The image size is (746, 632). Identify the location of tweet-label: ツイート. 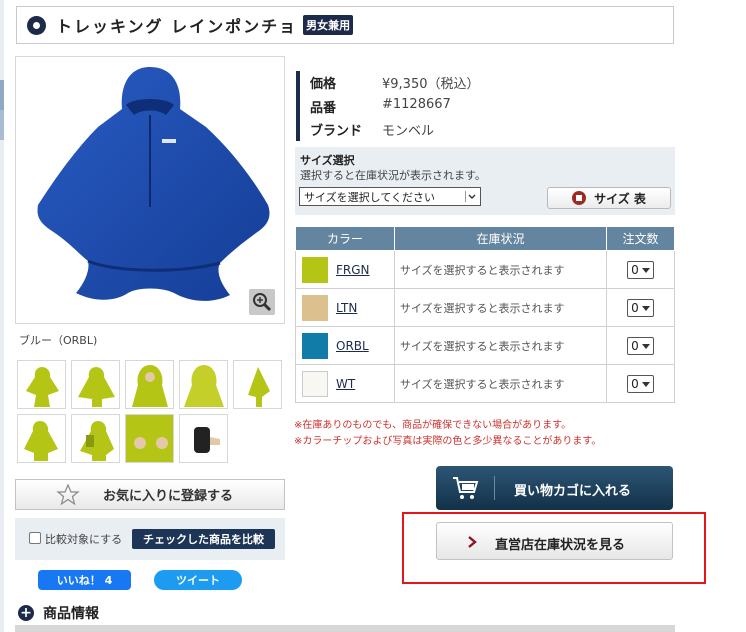
(198, 580).